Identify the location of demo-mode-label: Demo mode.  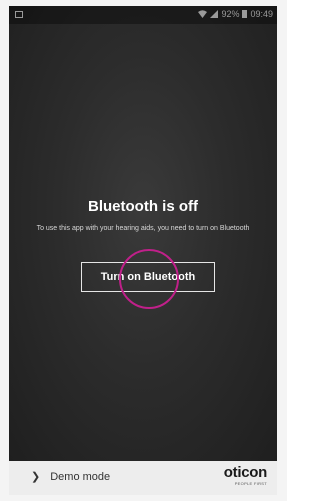
(80, 476).